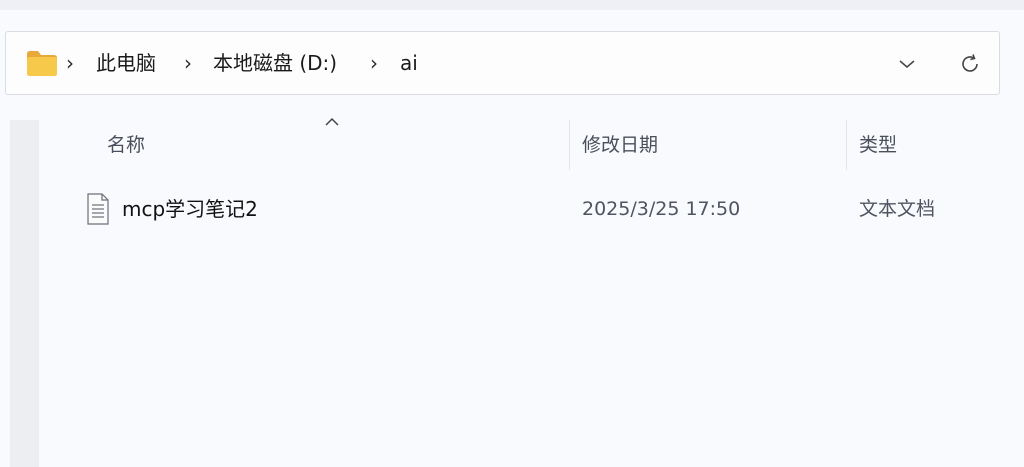 The height and width of the screenshot is (467, 1024). I want to click on chevron-down-icon, so click(907, 64).